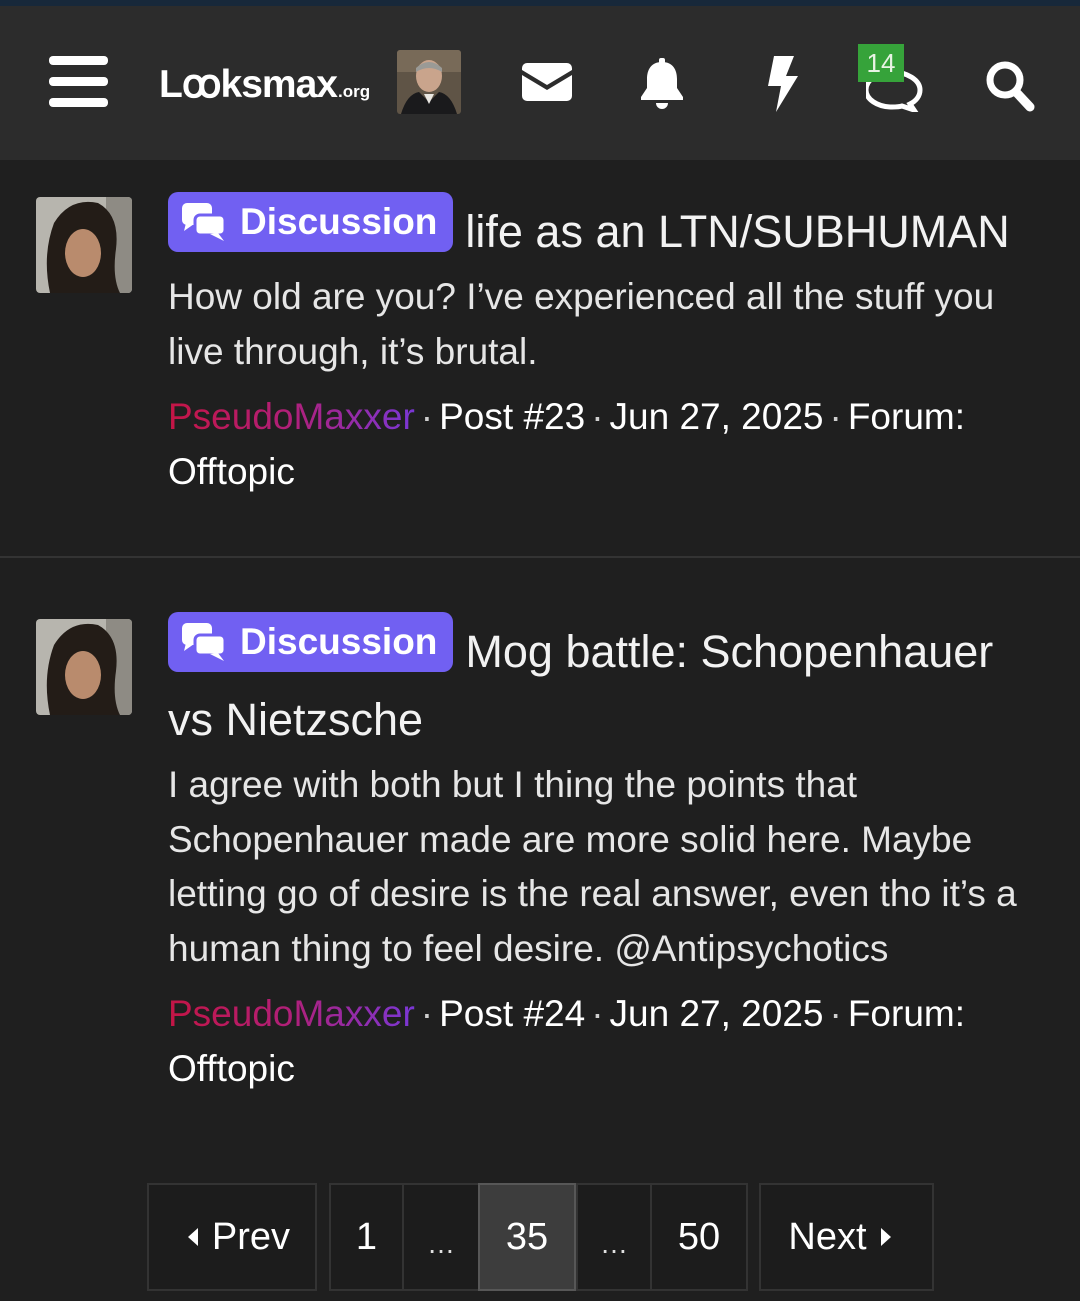  Describe the element at coordinates (547, 82) in the screenshot. I see `mail-icon` at that location.